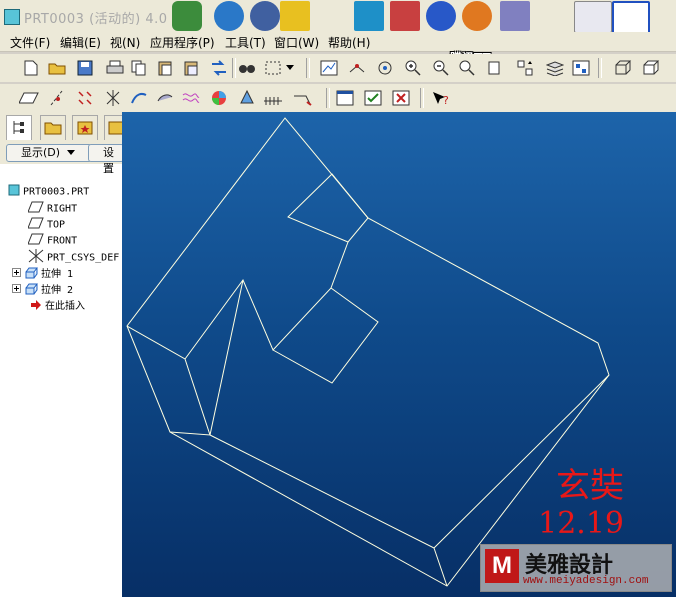 The height and width of the screenshot is (597, 676). Describe the element at coordinates (303, 98) in the screenshot. I see `annotation-icon` at that location.